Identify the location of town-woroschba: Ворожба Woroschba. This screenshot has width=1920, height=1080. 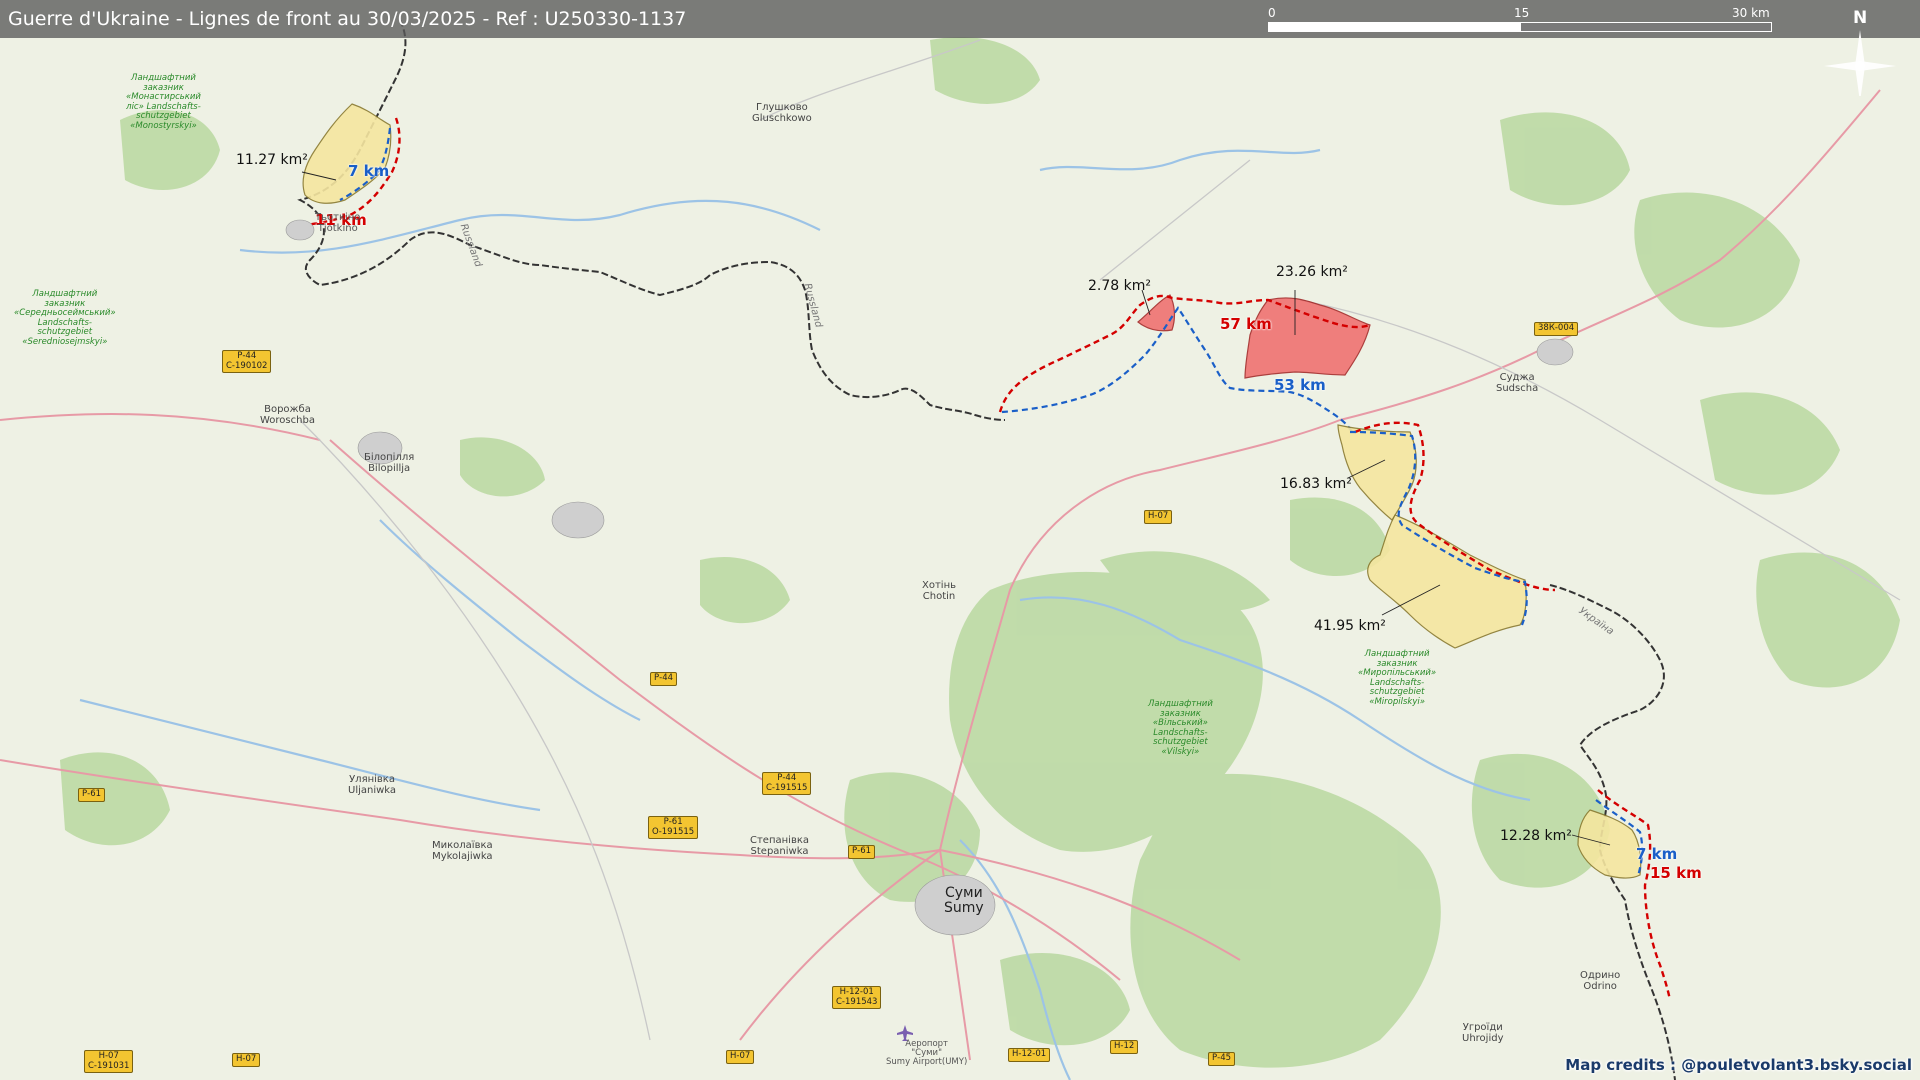
(287, 415).